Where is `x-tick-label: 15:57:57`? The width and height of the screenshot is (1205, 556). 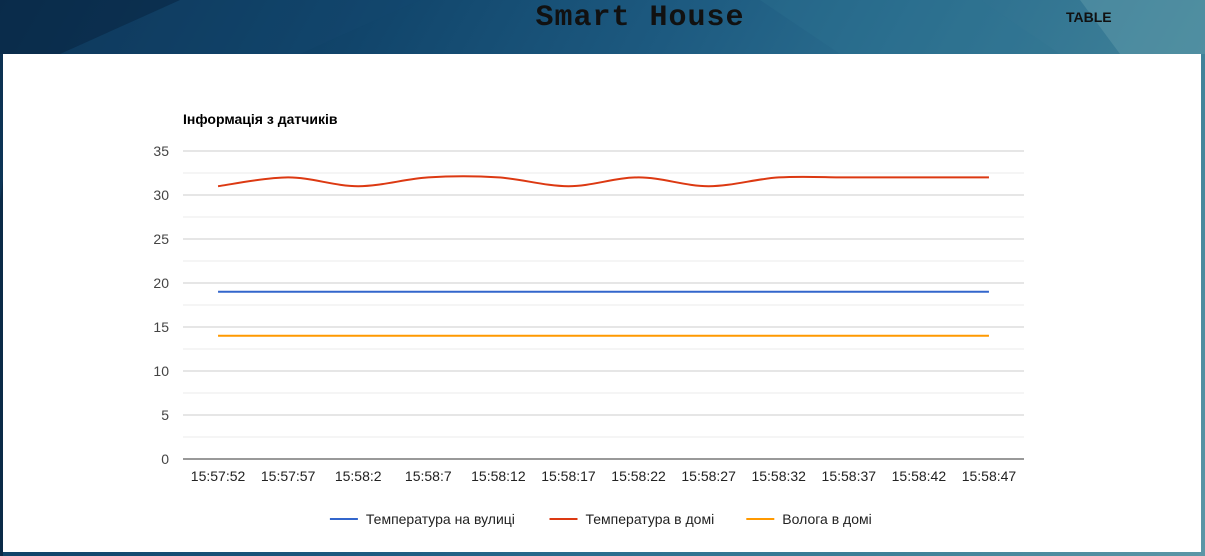
x-tick-label: 15:57:57 is located at coordinates (288, 476).